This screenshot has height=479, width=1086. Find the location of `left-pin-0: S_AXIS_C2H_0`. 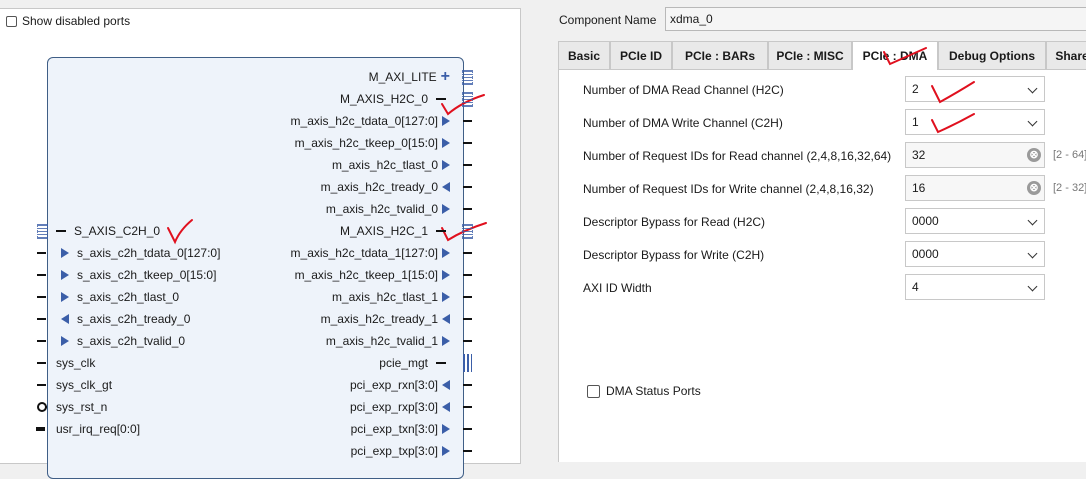

left-pin-0: S_AXIS_C2H_0 is located at coordinates (108, 231).